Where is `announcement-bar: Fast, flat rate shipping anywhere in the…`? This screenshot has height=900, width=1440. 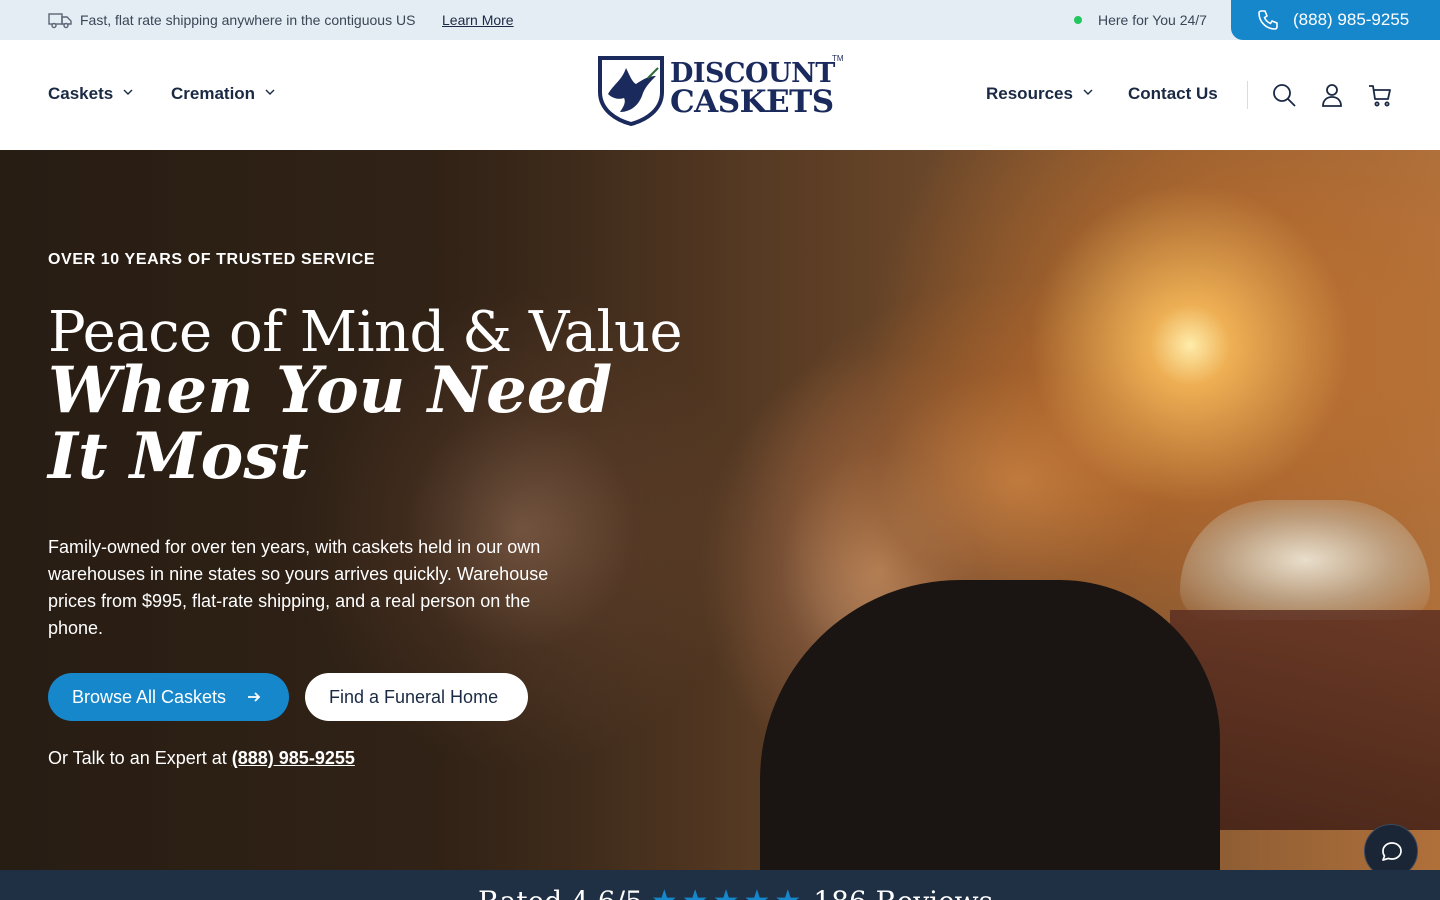
announcement-bar: Fast, flat rate shipping anywhere in the… is located at coordinates (720, 20).